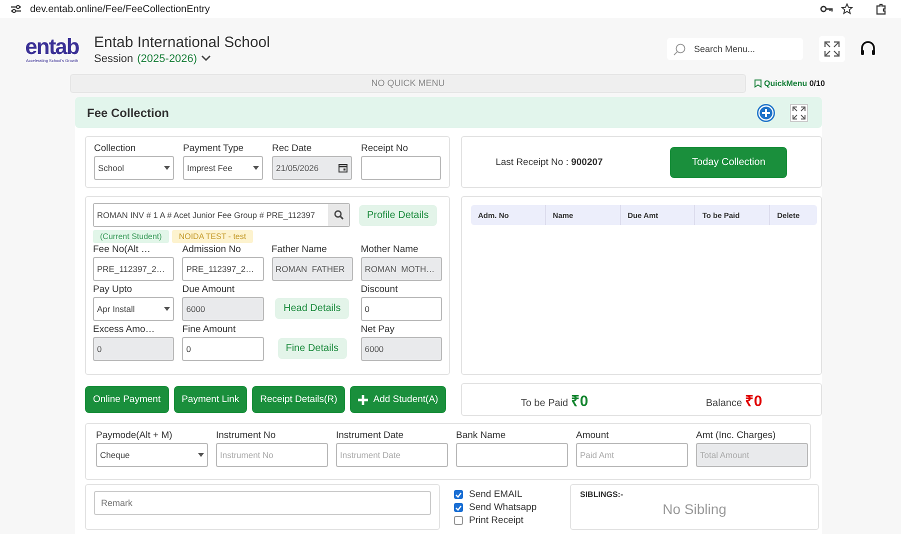  What do you see at coordinates (312, 308) in the screenshot?
I see `details-button: Head Details` at bounding box center [312, 308].